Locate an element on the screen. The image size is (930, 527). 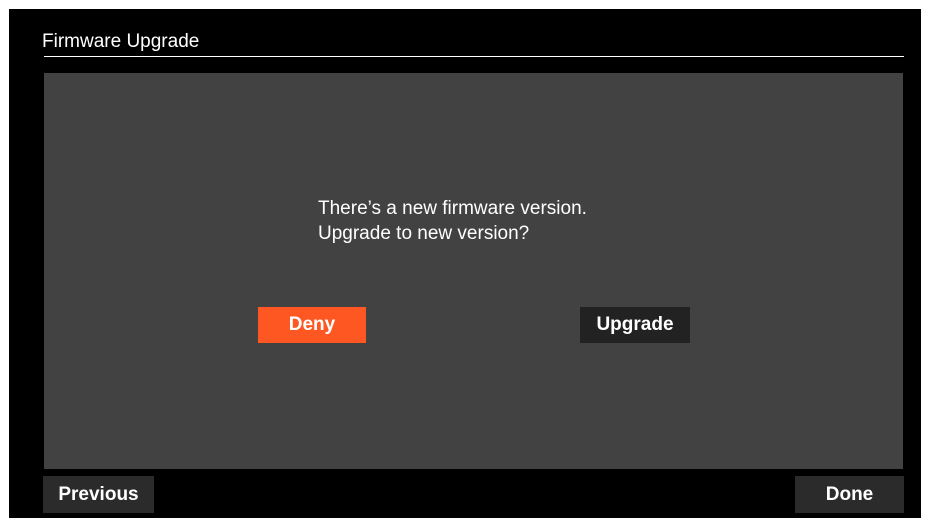
deny-button: Deny is located at coordinates (312, 325).